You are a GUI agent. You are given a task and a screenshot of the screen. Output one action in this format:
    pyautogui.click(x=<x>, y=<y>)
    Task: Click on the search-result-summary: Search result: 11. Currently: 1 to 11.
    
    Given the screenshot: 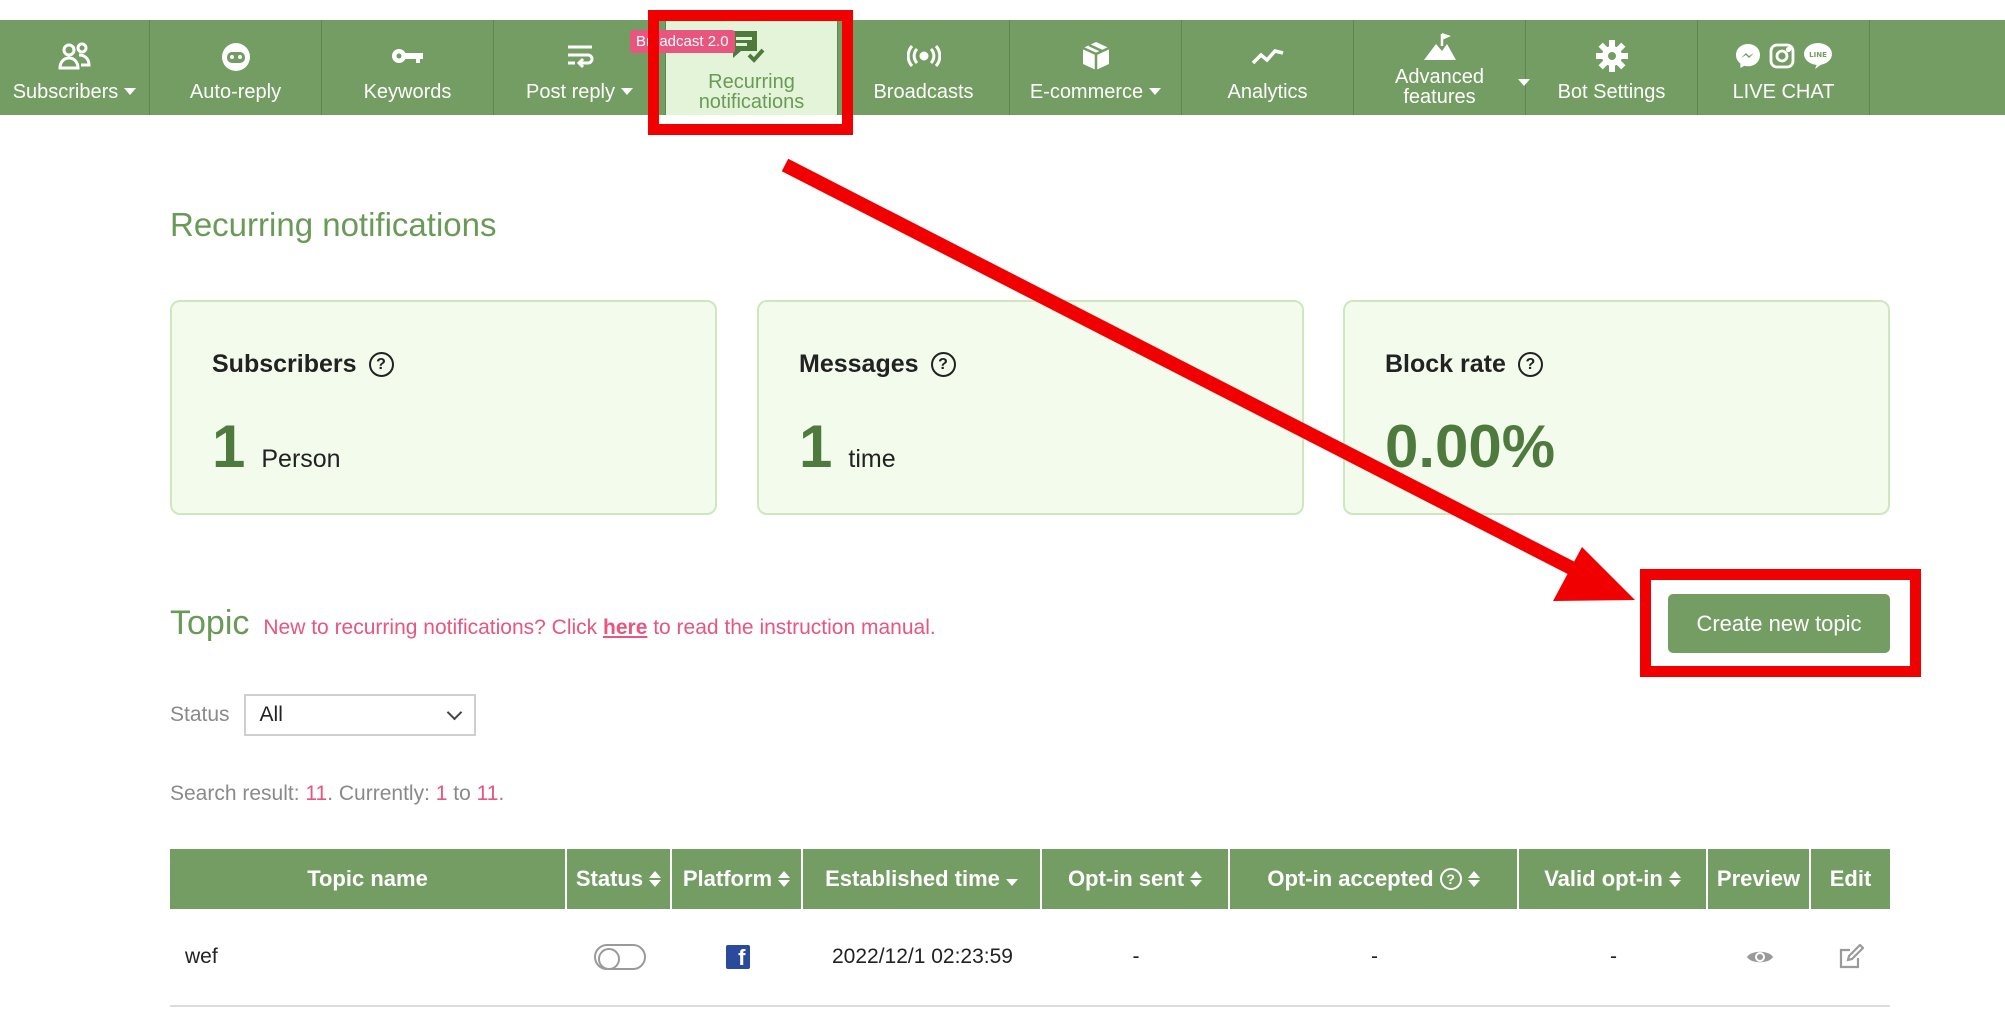 What is the action you would take?
    pyautogui.click(x=337, y=794)
    